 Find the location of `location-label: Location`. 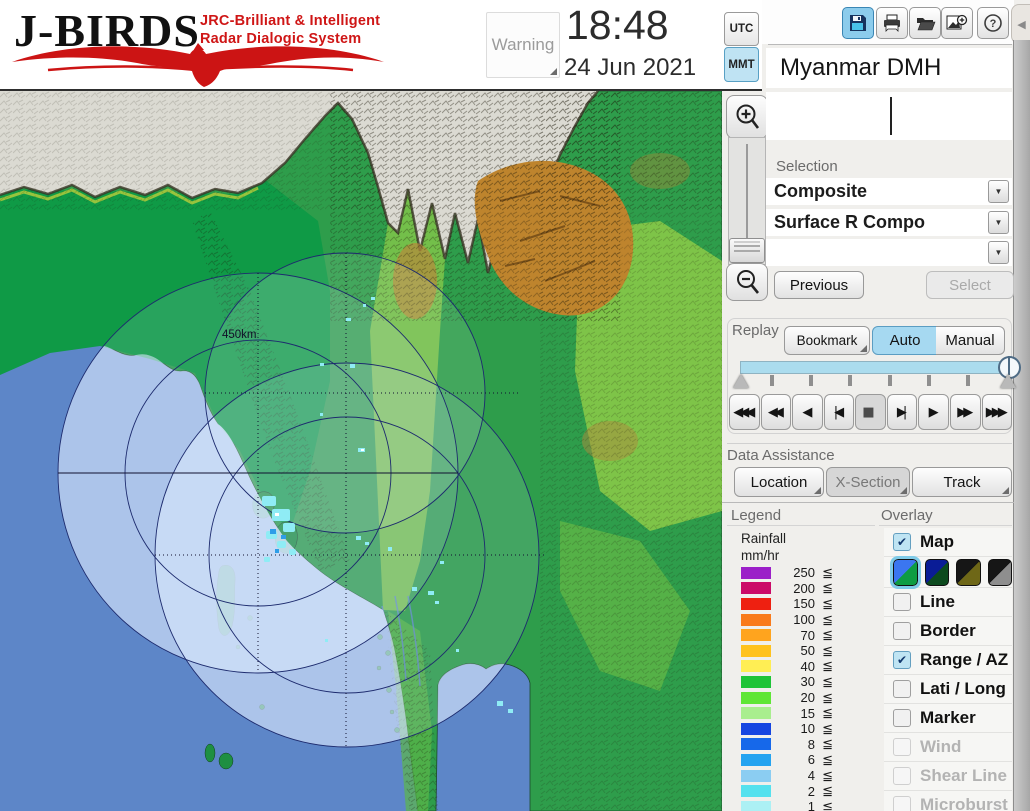

location-label: Location is located at coordinates (779, 482).